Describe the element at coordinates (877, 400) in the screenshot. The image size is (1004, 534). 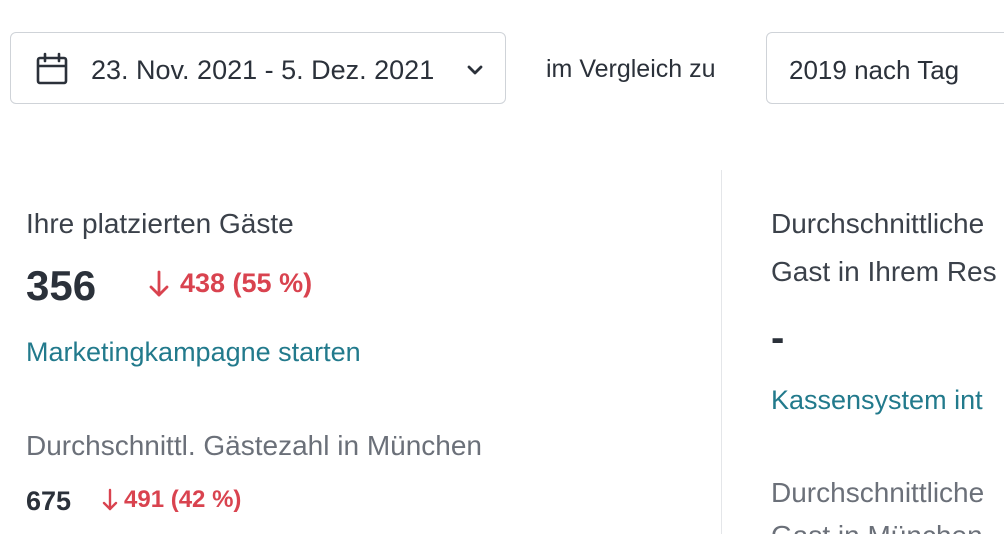
I see `integrate-pos-link: Kassensystem int` at that location.